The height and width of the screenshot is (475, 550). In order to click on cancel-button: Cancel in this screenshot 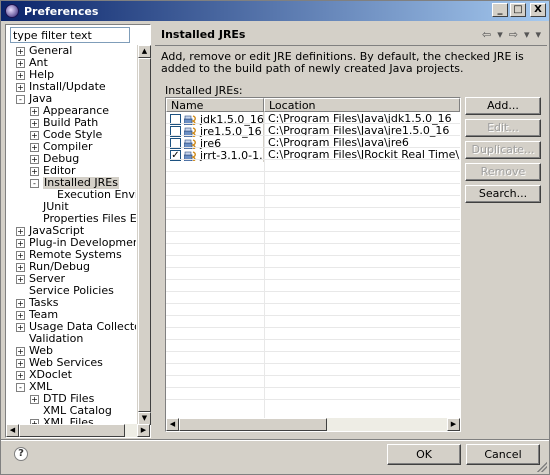, I will do `click(503, 454)`.